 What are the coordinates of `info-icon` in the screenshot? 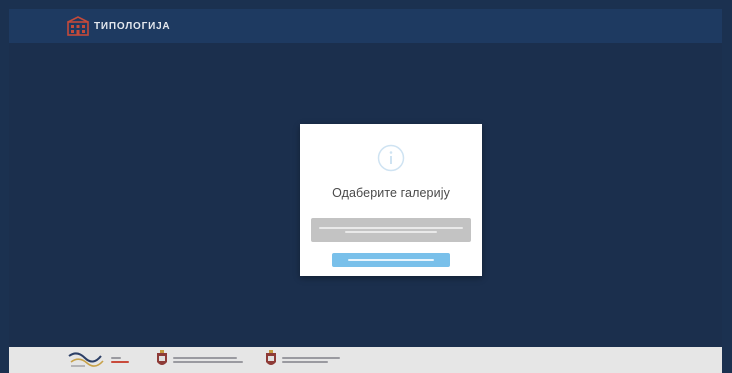 It's located at (391, 158).